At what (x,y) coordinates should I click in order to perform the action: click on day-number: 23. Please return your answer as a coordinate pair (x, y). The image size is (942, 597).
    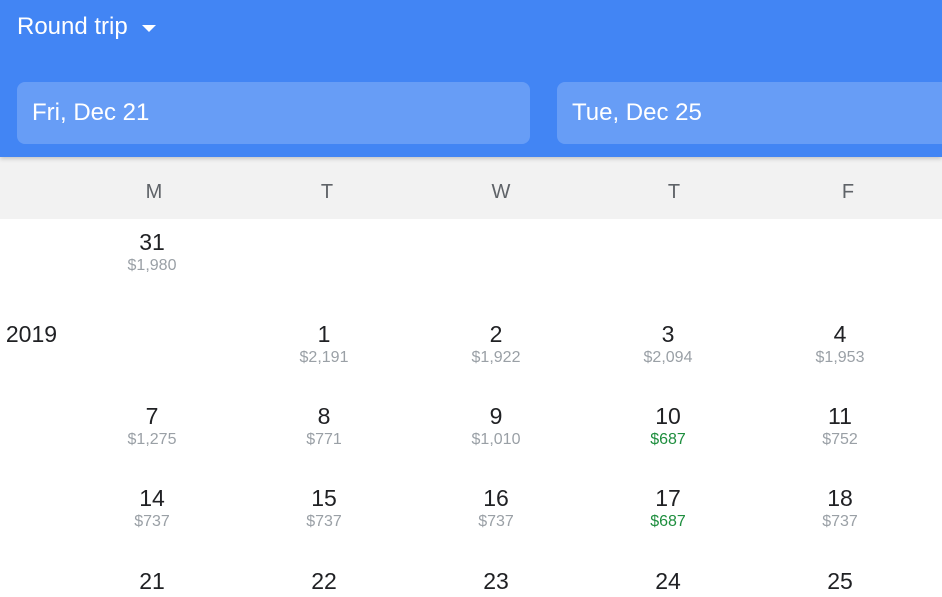
    Looking at the image, I should click on (496, 581).